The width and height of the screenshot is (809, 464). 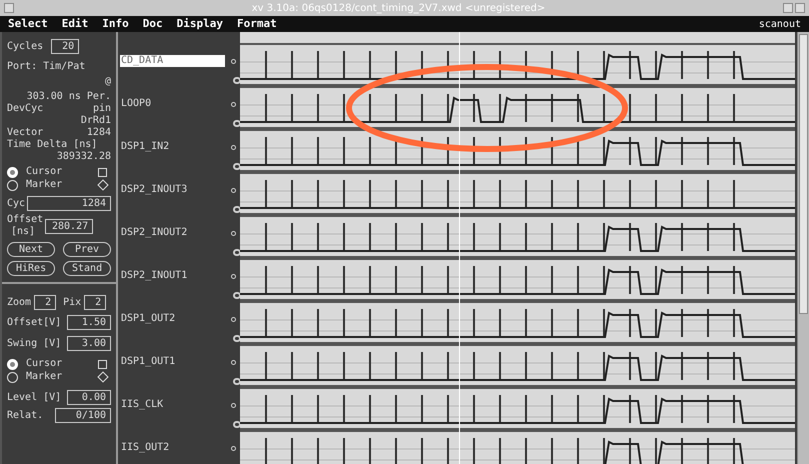 What do you see at coordinates (28, 24) in the screenshot?
I see `menu-item: Select` at bounding box center [28, 24].